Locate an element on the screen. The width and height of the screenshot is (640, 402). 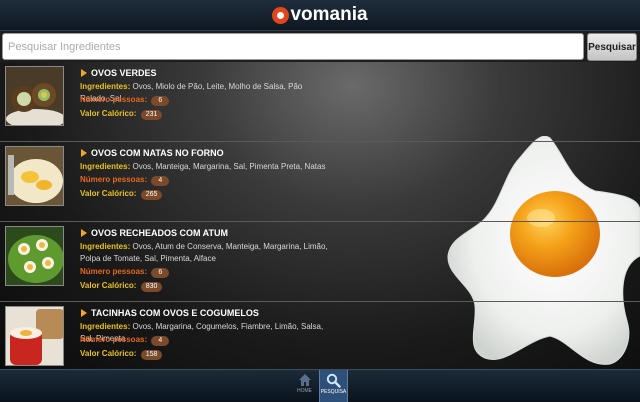
search-bar: Pesquisar is located at coordinates (320, 46).